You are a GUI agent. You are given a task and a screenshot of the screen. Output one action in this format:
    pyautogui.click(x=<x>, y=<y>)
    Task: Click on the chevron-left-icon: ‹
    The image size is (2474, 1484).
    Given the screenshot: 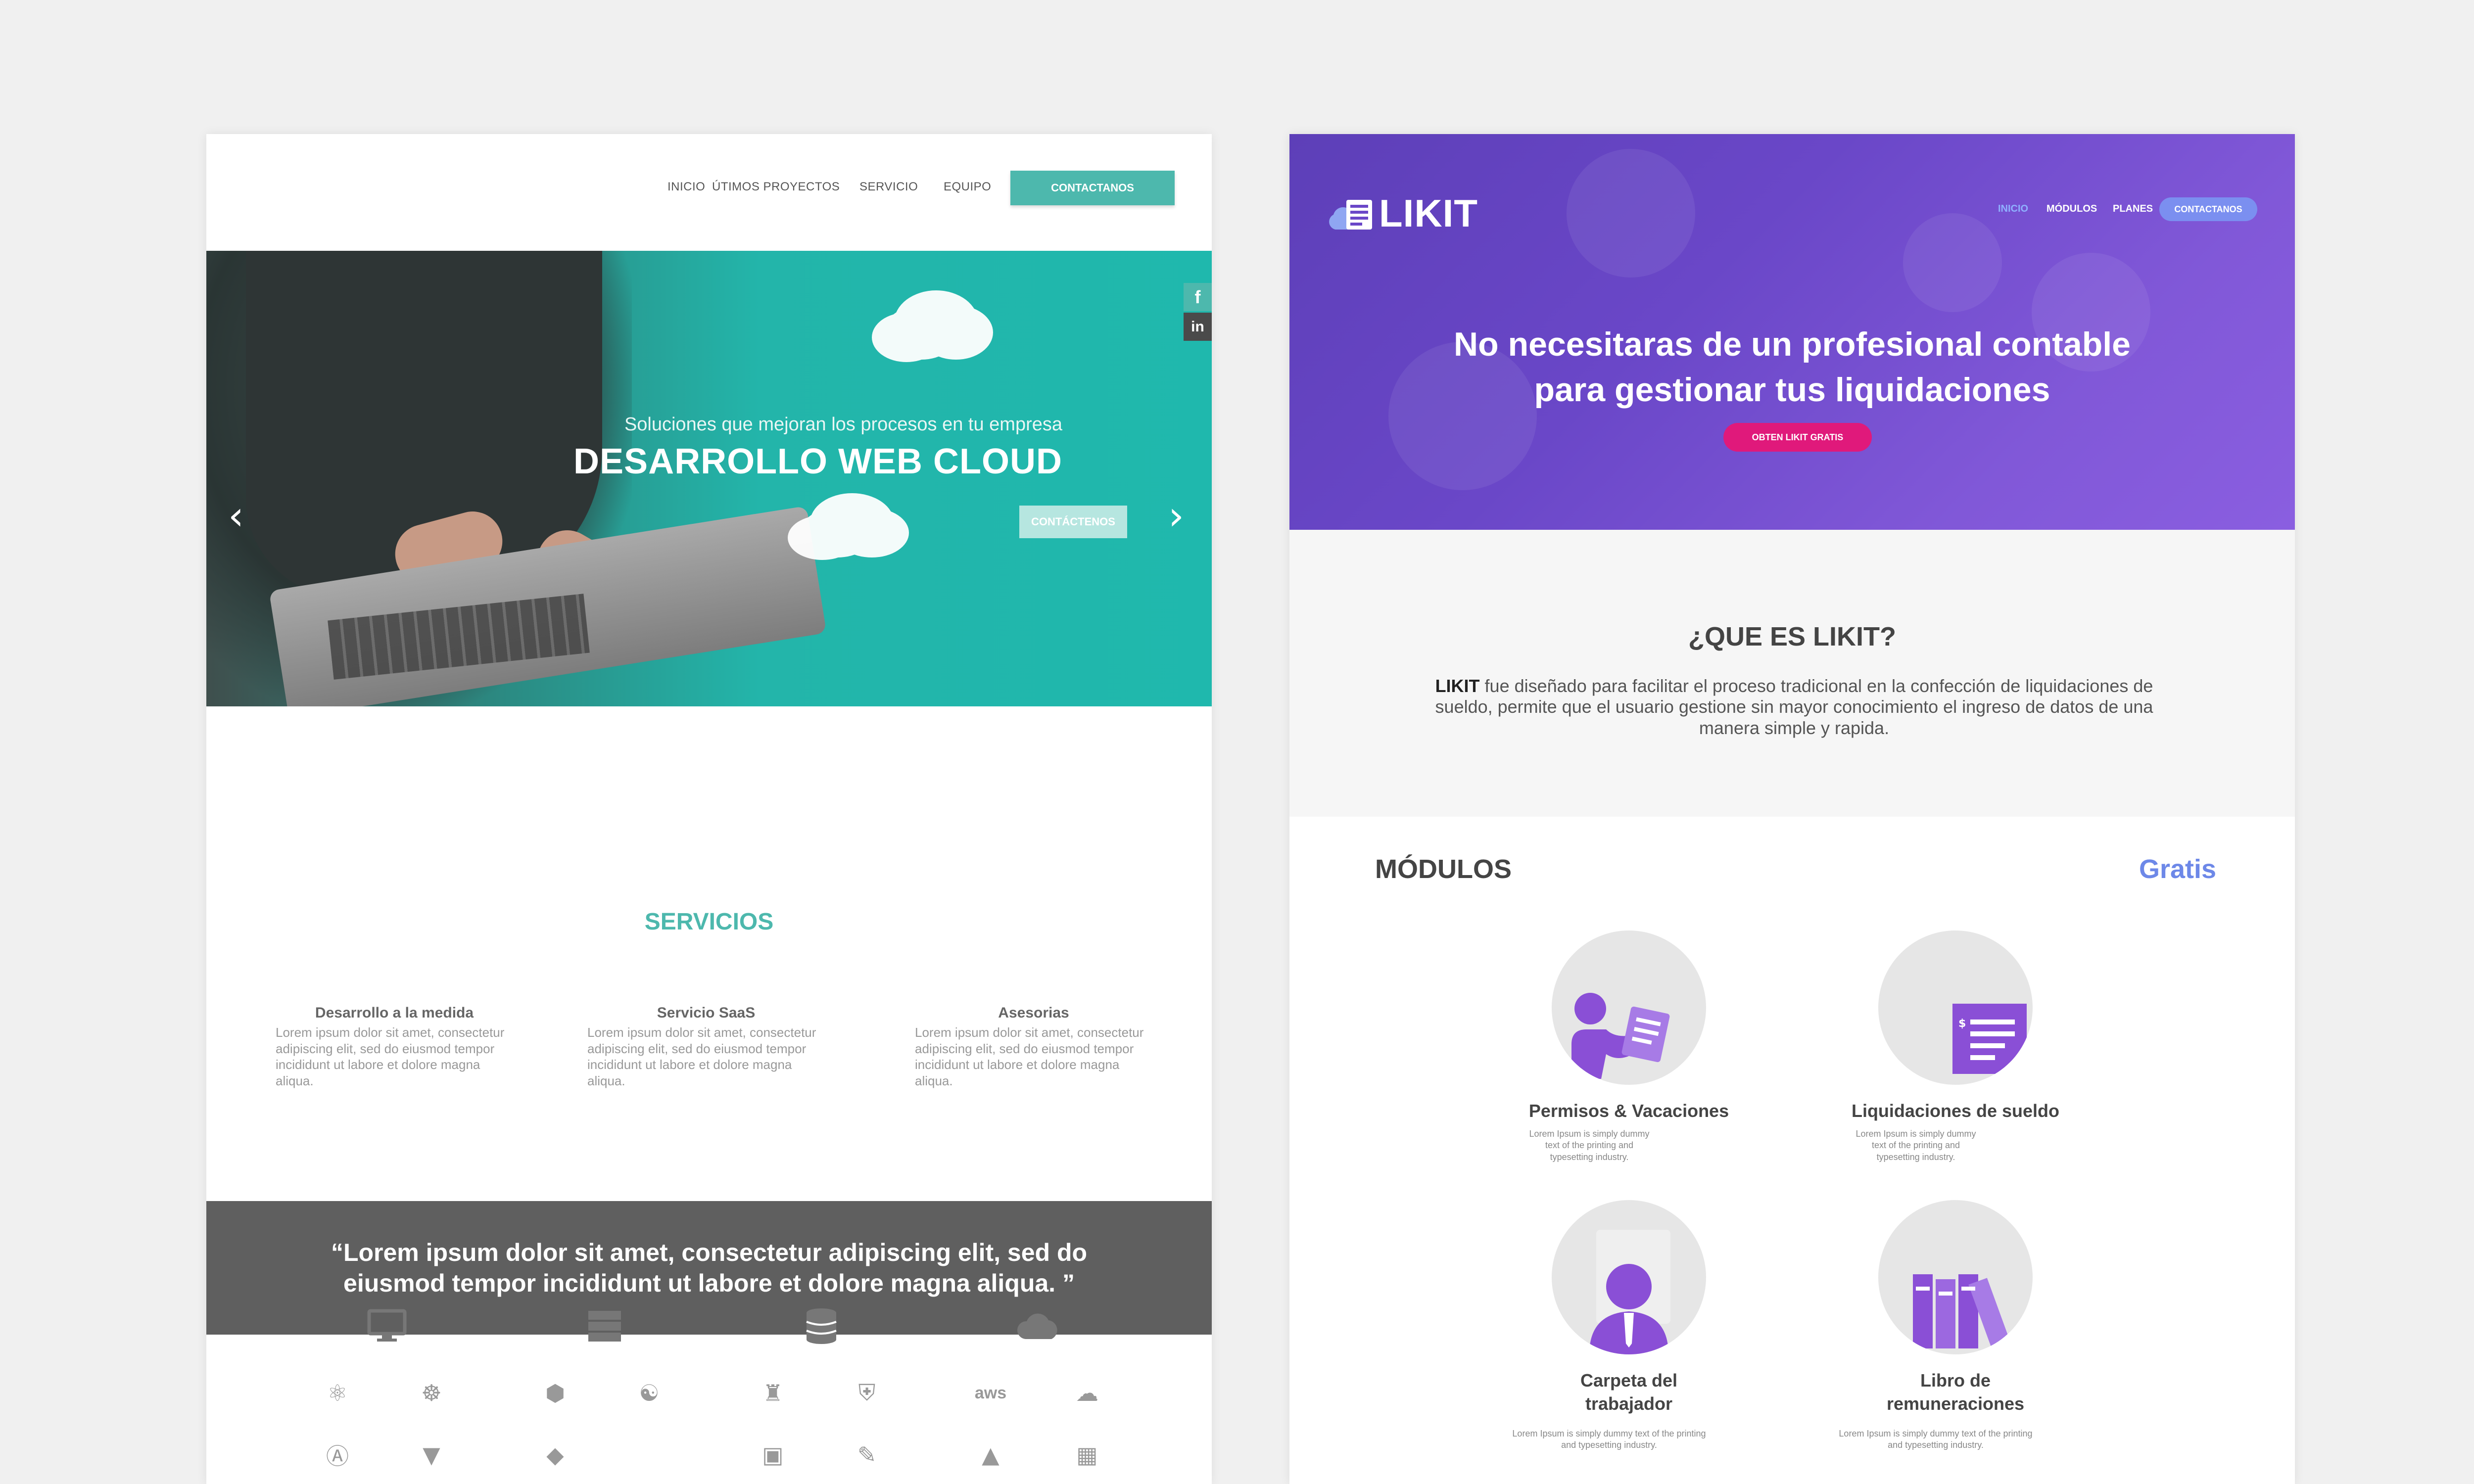 What is the action you would take?
    pyautogui.click(x=236, y=516)
    